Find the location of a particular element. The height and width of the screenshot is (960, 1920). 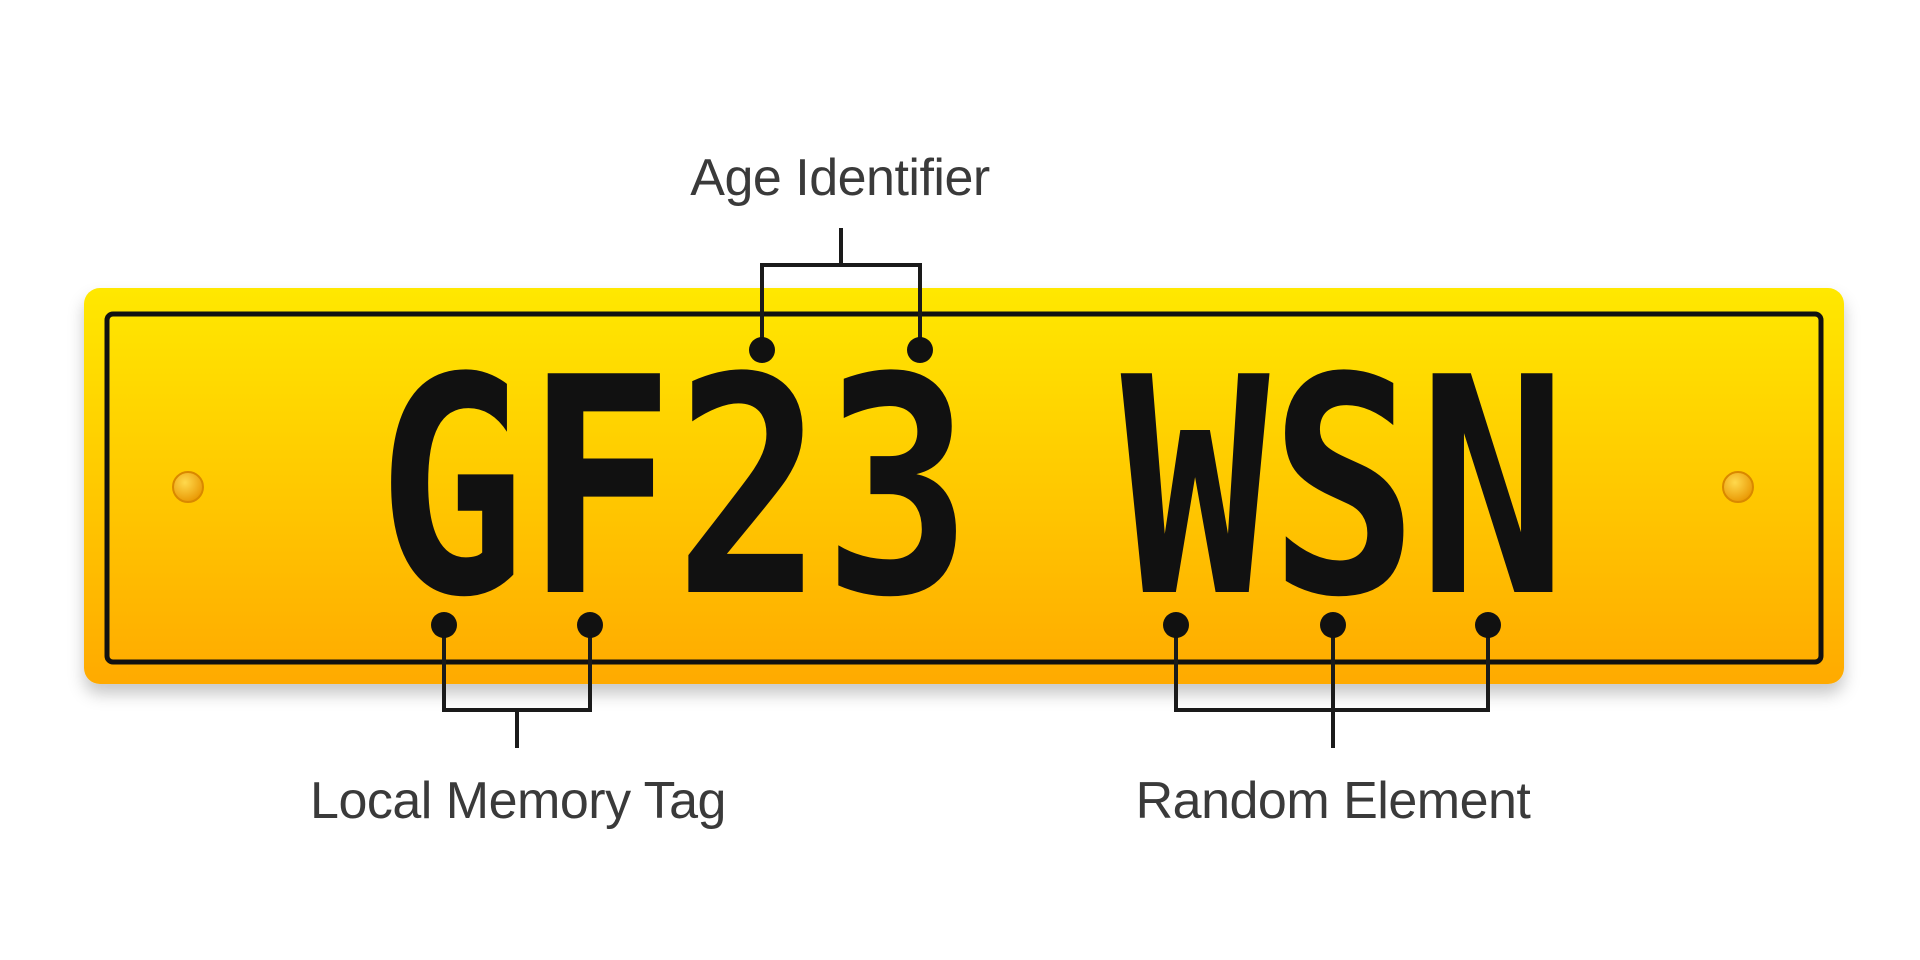

left-screw-icon is located at coordinates (188, 487).